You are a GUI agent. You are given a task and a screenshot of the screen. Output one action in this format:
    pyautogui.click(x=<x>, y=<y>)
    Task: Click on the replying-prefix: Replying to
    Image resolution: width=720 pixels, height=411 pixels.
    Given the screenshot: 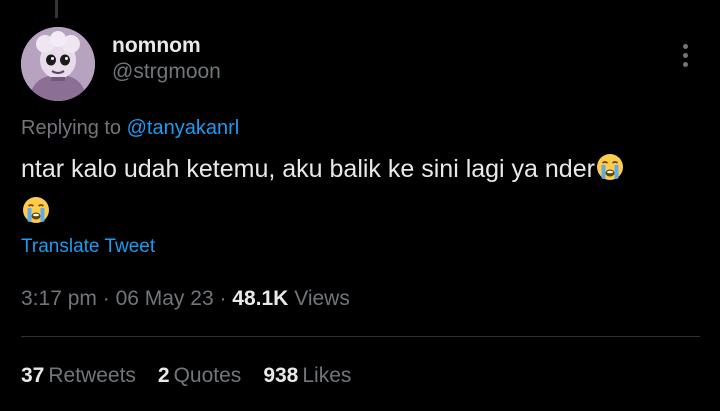 What is the action you would take?
    pyautogui.click(x=71, y=128)
    